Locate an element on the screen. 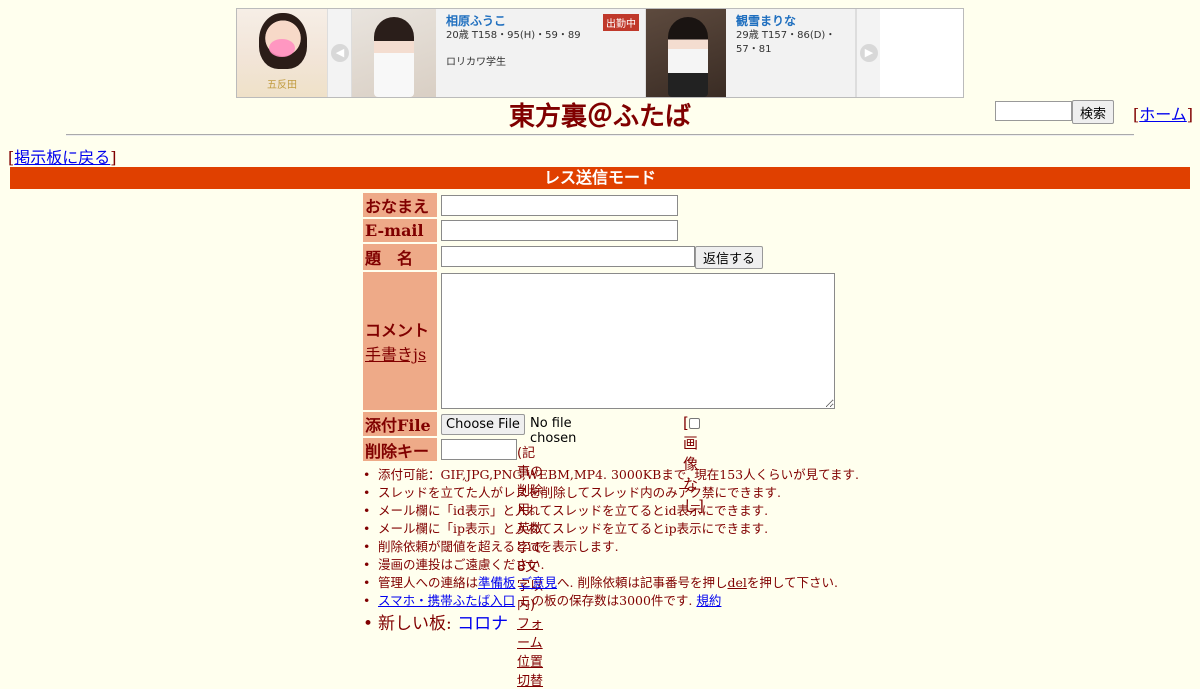 This screenshot has width=1200, height=689. ad-card-desc: ロリカワ学生 is located at coordinates (476, 62).